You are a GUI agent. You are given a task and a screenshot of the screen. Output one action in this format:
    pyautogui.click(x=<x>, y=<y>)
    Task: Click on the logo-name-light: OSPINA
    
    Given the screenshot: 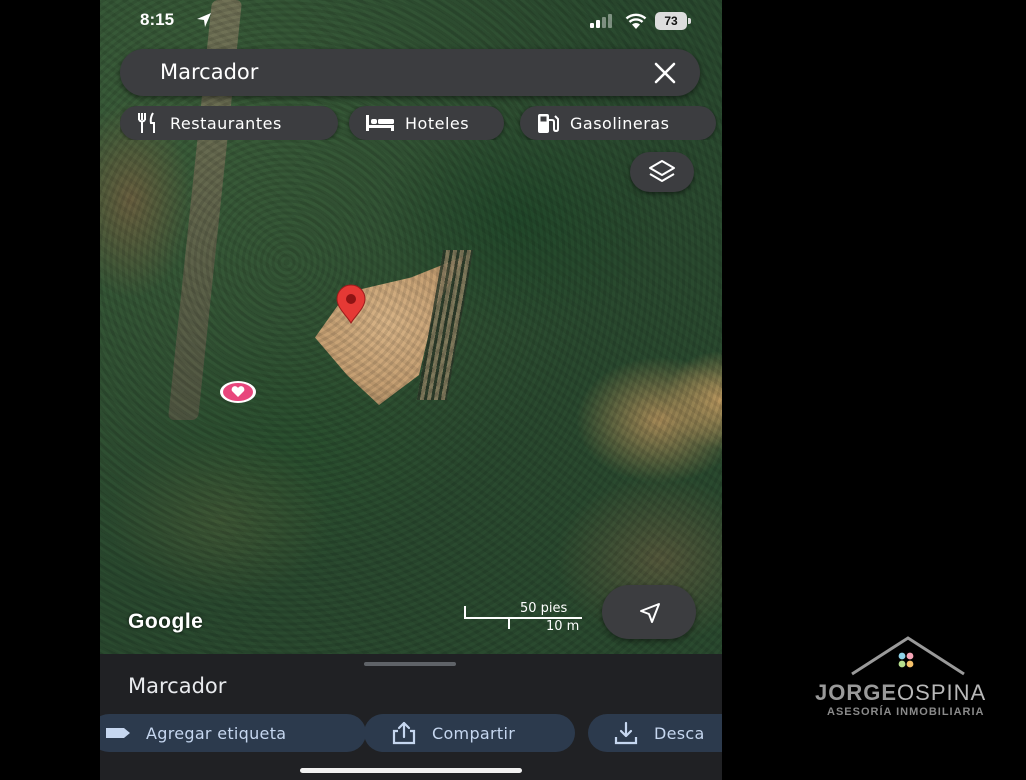 What is the action you would take?
    pyautogui.click(x=942, y=692)
    